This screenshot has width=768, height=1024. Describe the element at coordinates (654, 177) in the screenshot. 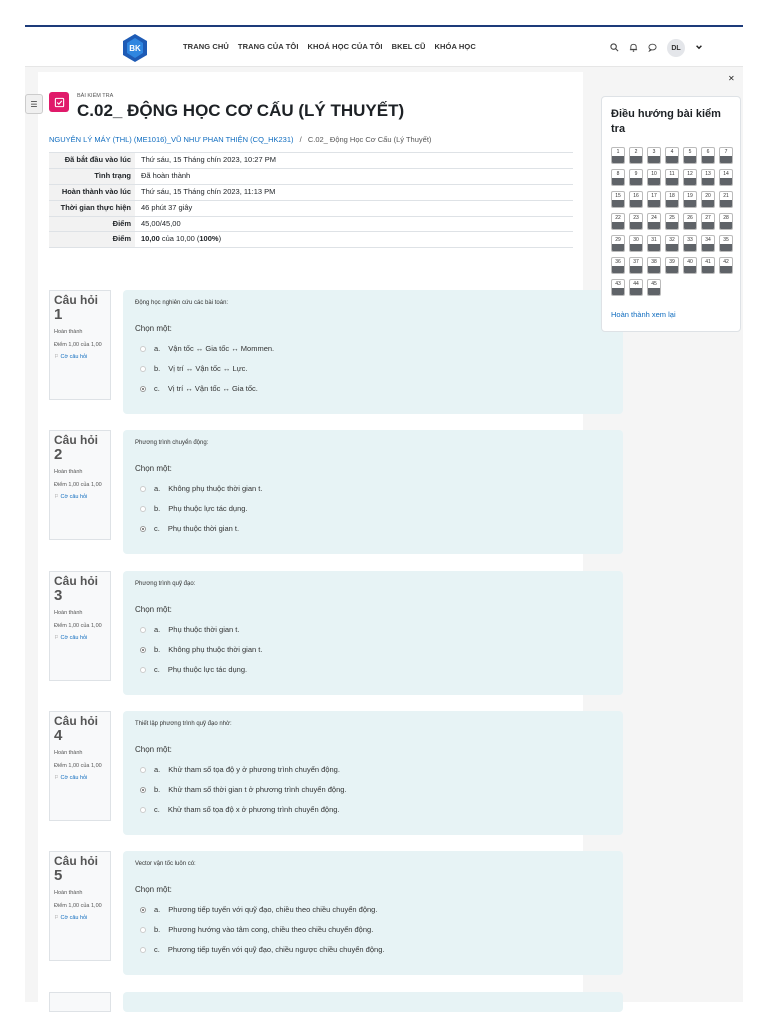

I see `quiz-nav-button: 10` at that location.